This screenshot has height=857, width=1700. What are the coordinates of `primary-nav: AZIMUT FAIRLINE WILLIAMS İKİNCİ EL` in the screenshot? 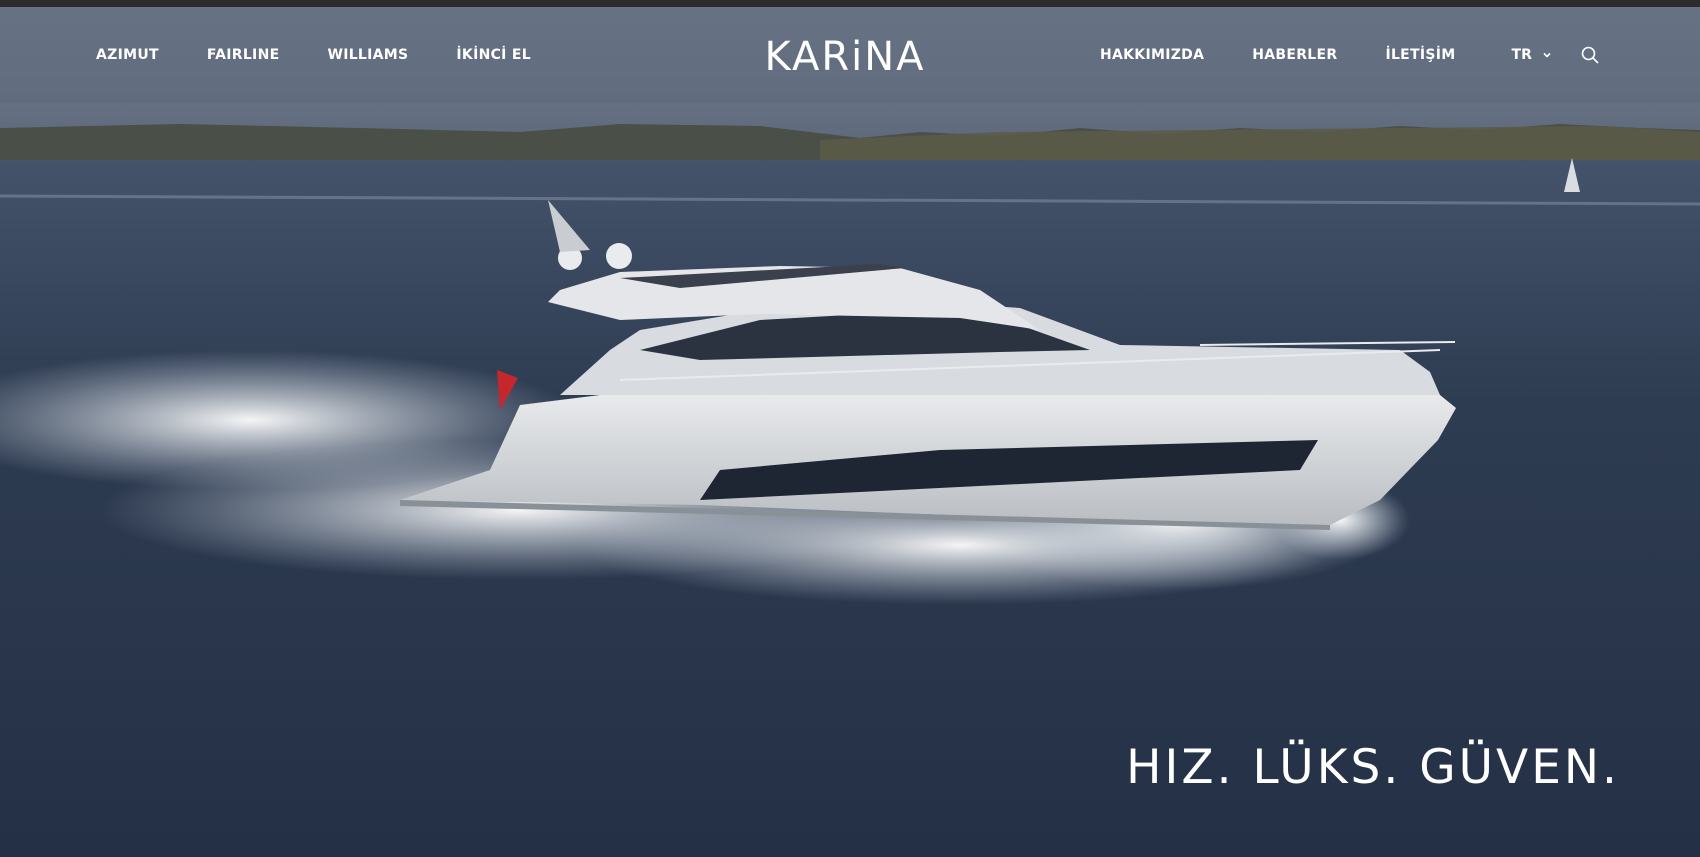 It's located at (337, 55).